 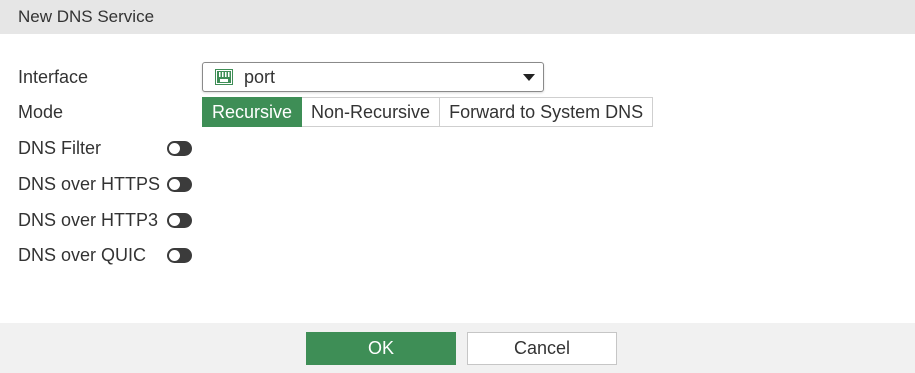 What do you see at coordinates (542, 348) in the screenshot?
I see `cancel-button: Cancel` at bounding box center [542, 348].